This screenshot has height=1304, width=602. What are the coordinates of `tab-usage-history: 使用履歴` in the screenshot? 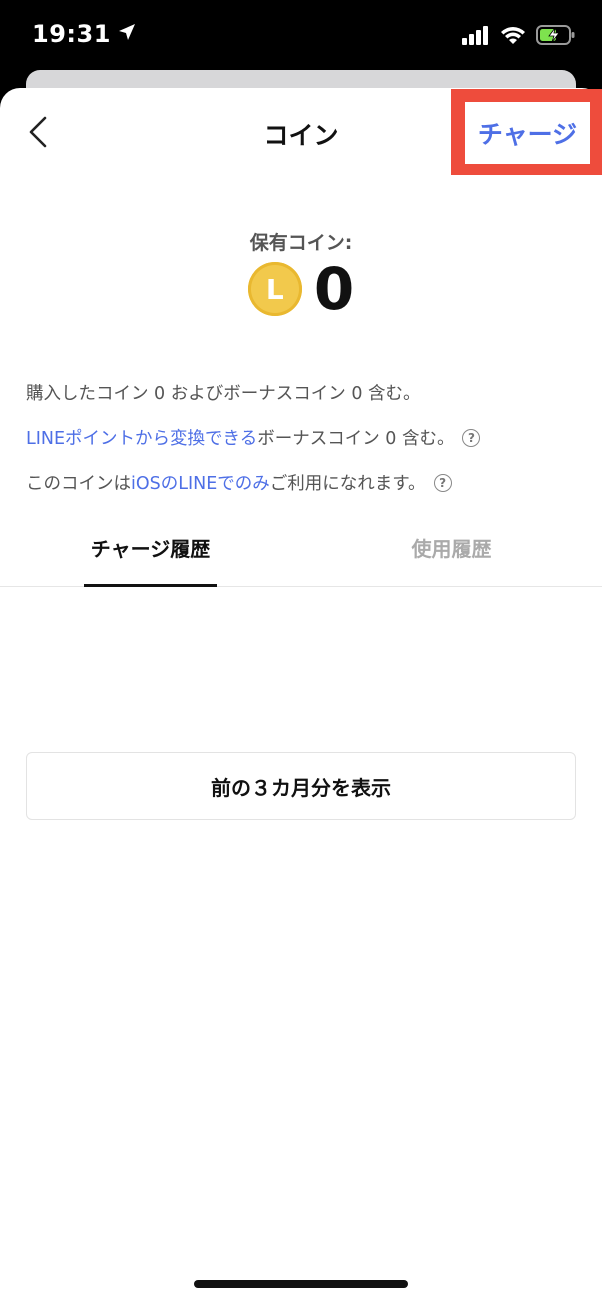 It's located at (451, 547).